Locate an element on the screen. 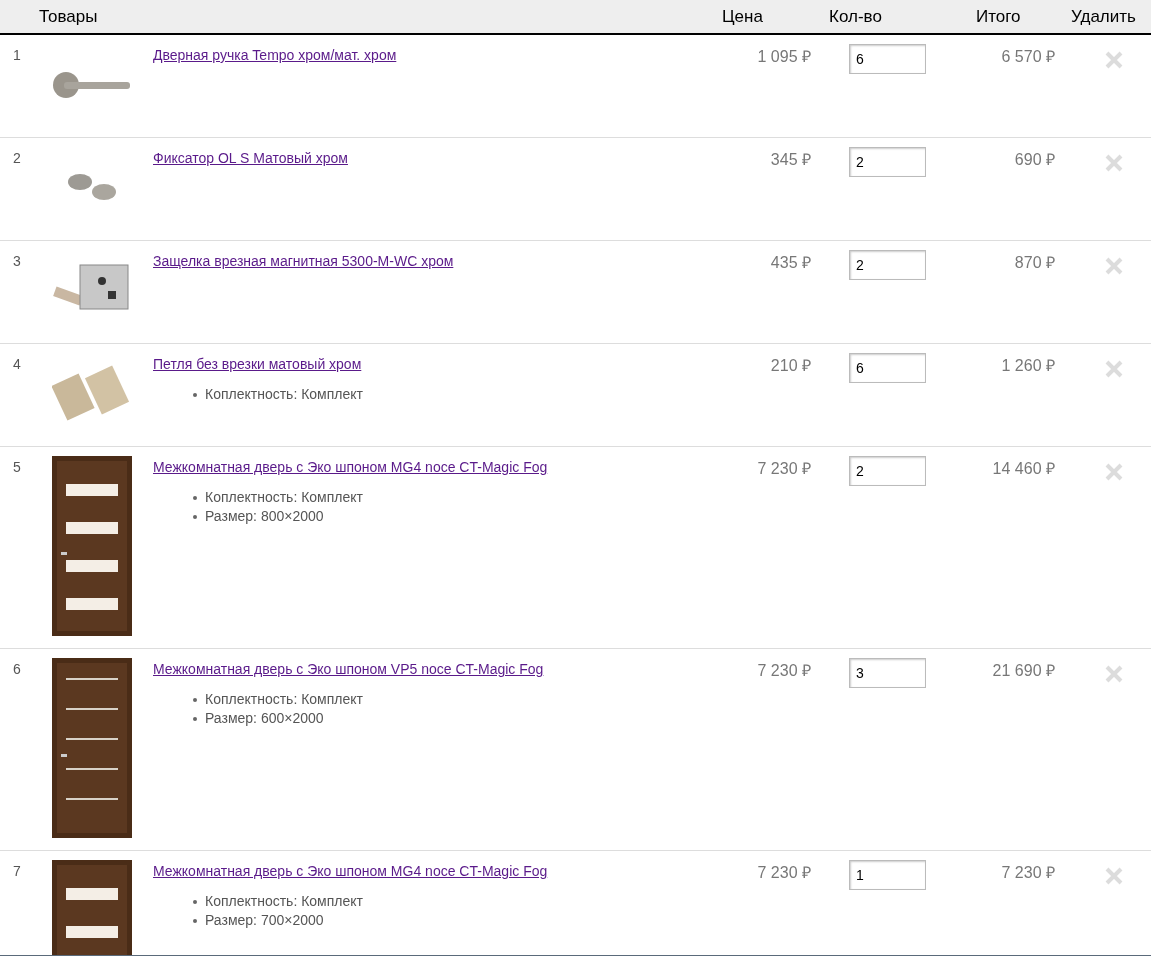 Image resolution: width=1151 pixels, height=961 pixels. row-number: 7 is located at coordinates (17, 871).